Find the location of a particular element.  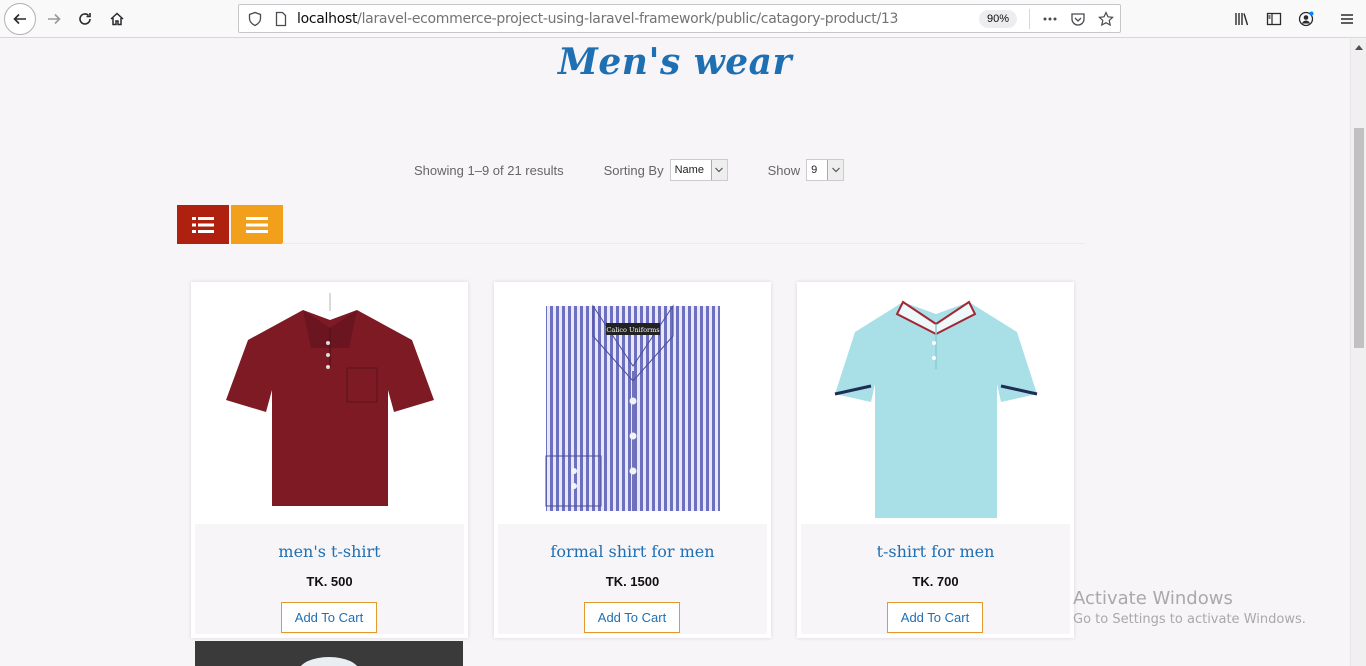

zoom-badge: 90% is located at coordinates (998, 19).